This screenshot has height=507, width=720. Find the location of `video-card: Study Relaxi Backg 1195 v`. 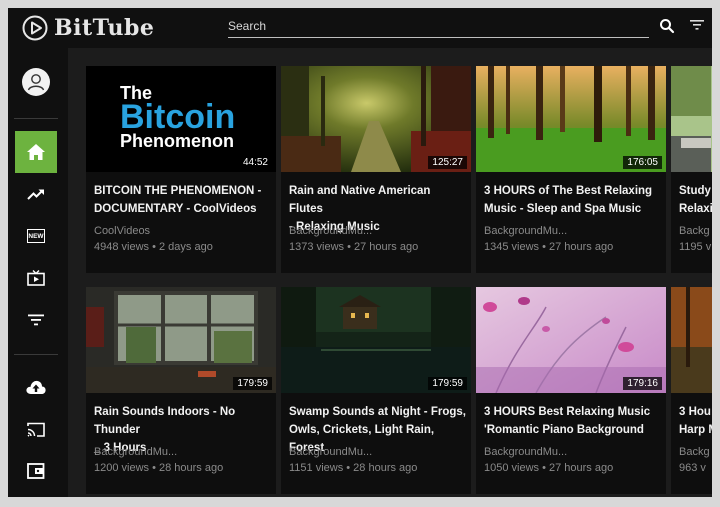

video-card: Study Relaxi Backg 1195 v is located at coordinates (691, 169).